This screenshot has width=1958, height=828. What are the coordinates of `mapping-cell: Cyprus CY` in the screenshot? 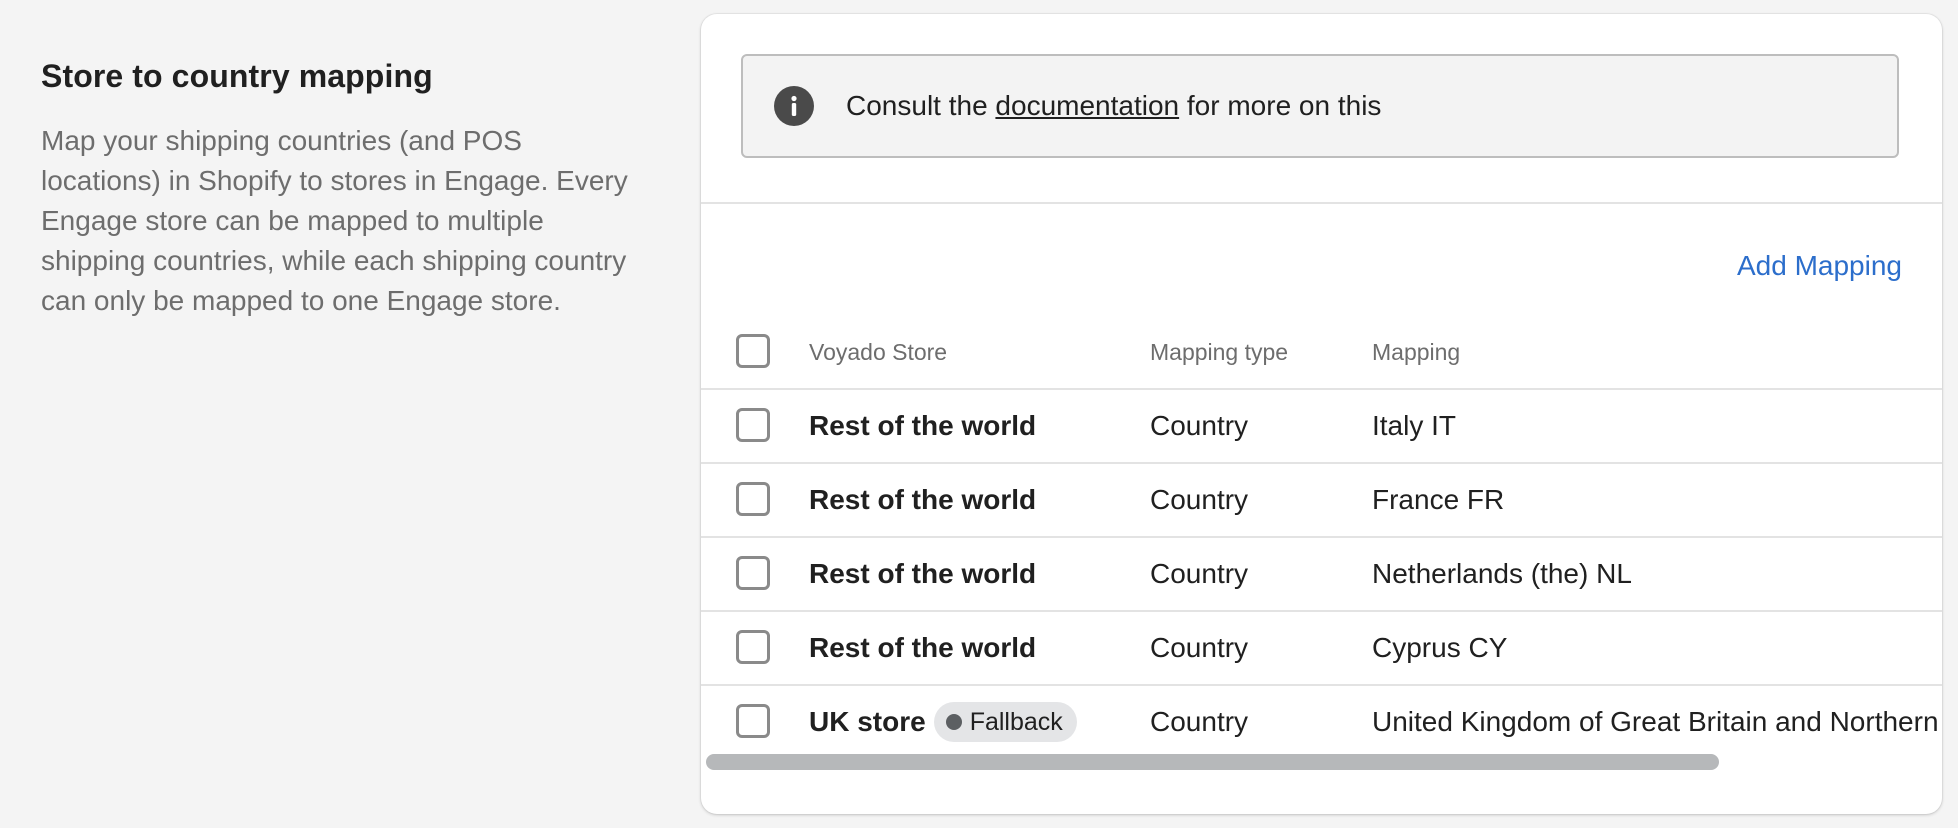 It's located at (1440, 647).